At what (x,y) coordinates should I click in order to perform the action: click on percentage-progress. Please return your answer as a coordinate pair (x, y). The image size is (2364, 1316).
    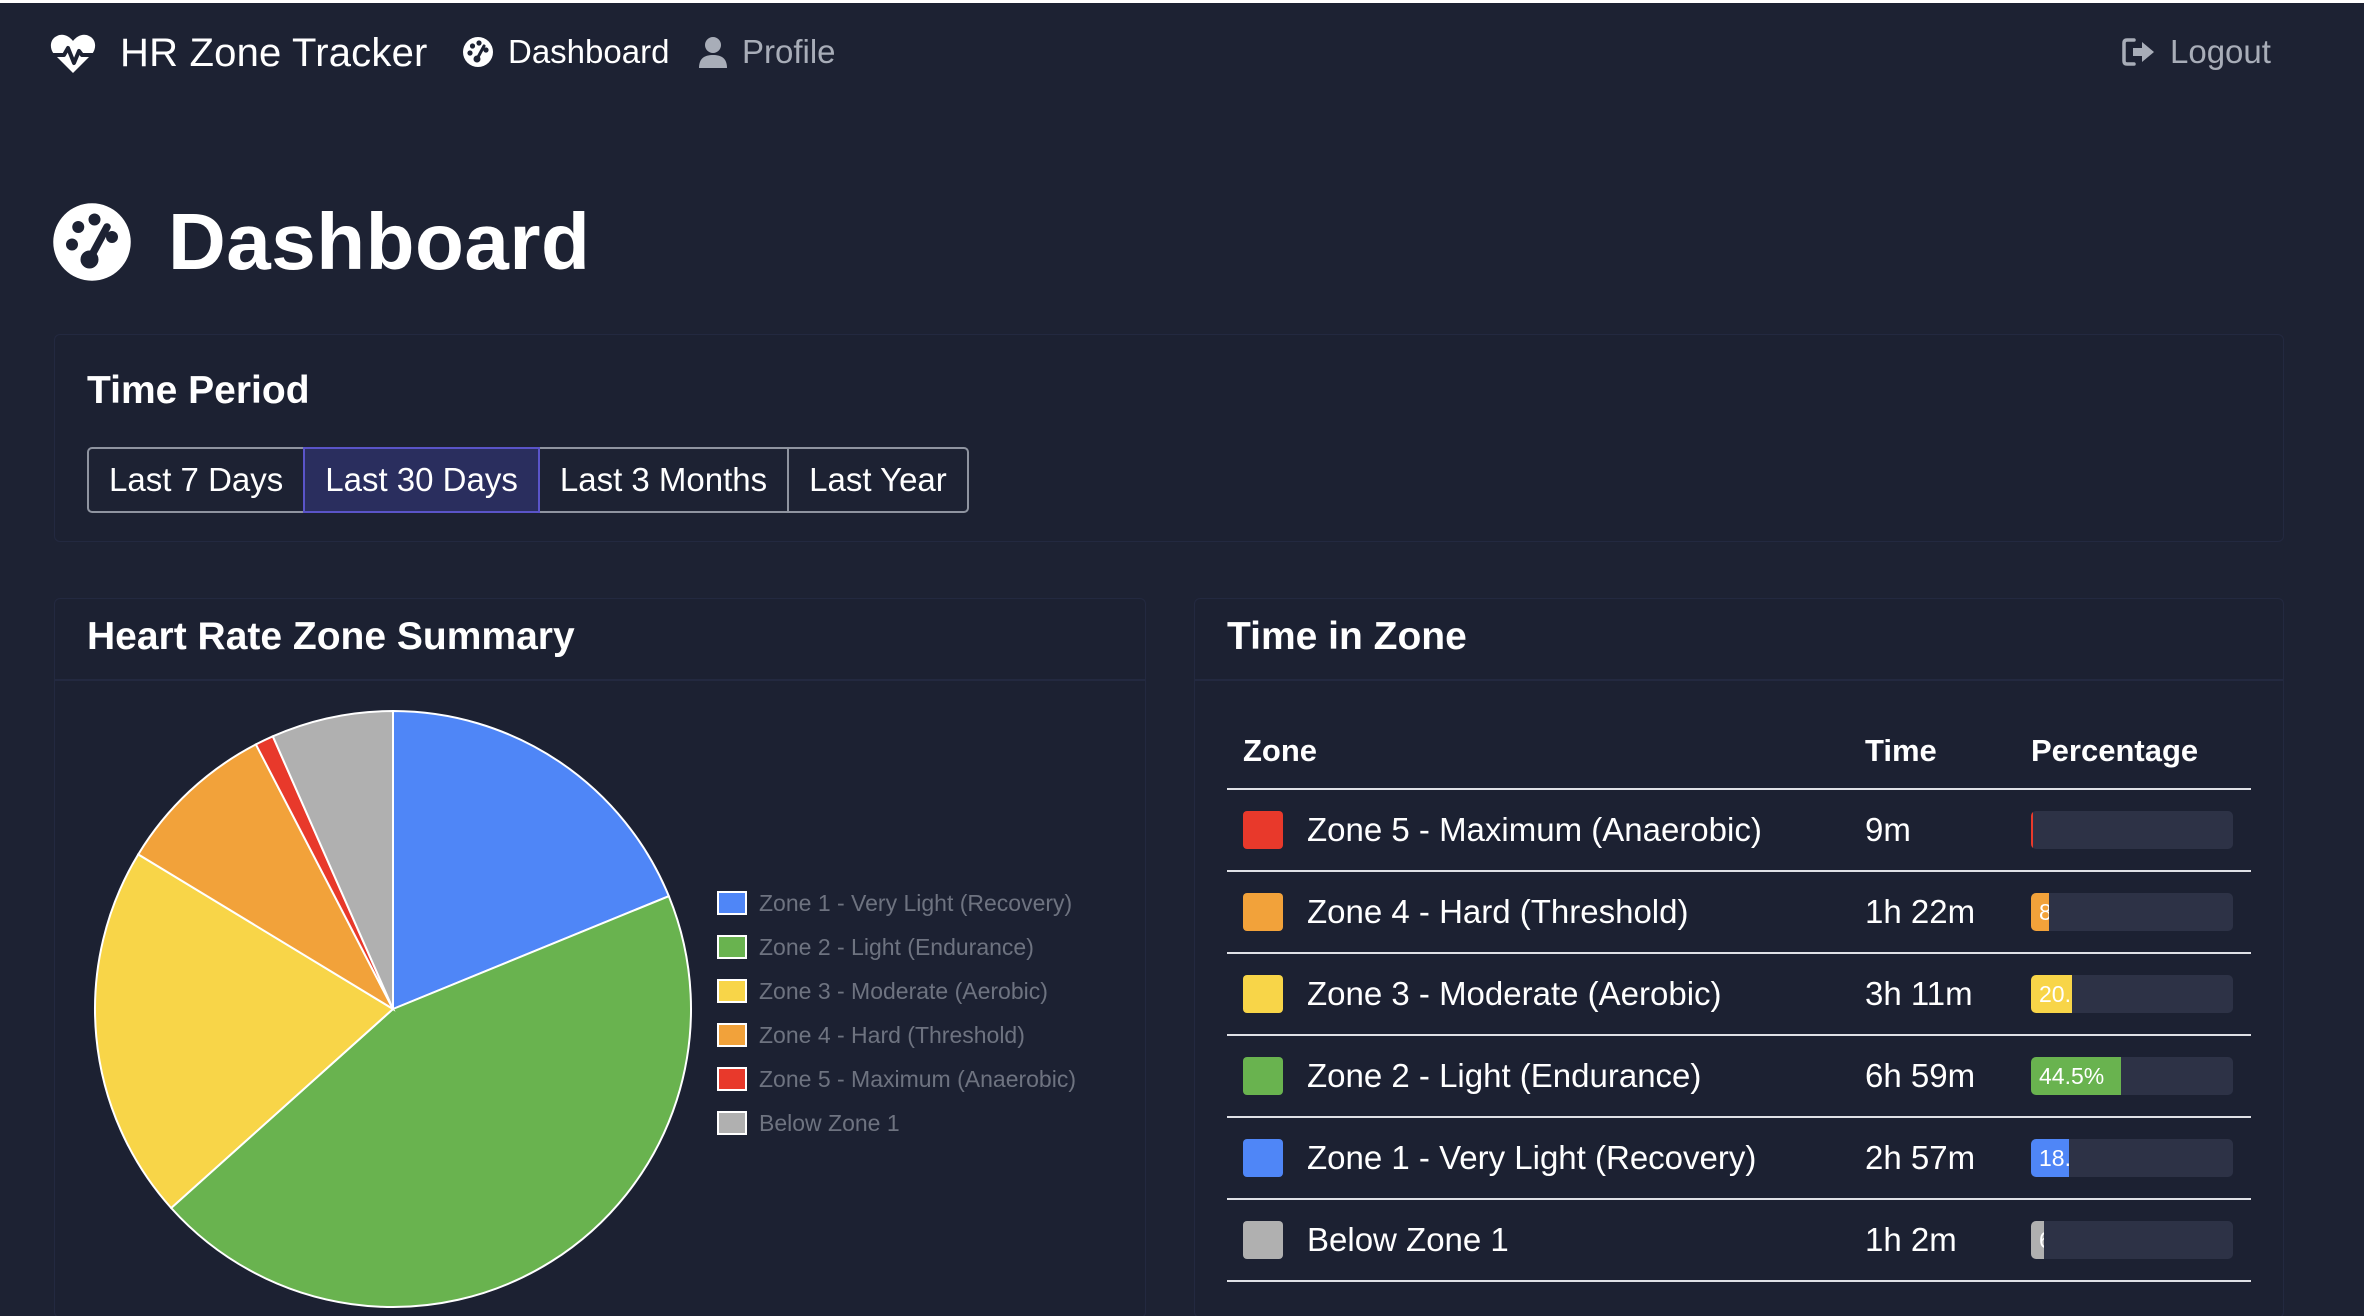
    Looking at the image, I should click on (2132, 830).